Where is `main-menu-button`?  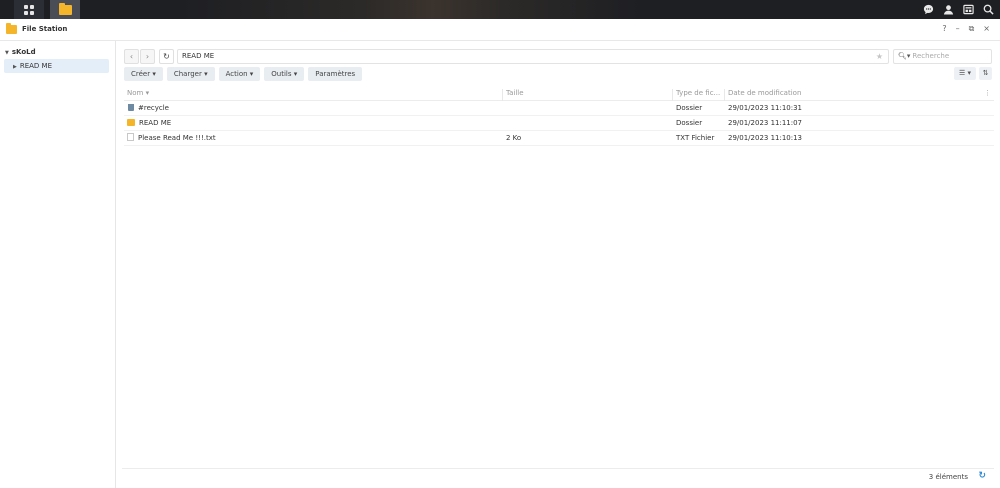
main-menu-button is located at coordinates (29, 9).